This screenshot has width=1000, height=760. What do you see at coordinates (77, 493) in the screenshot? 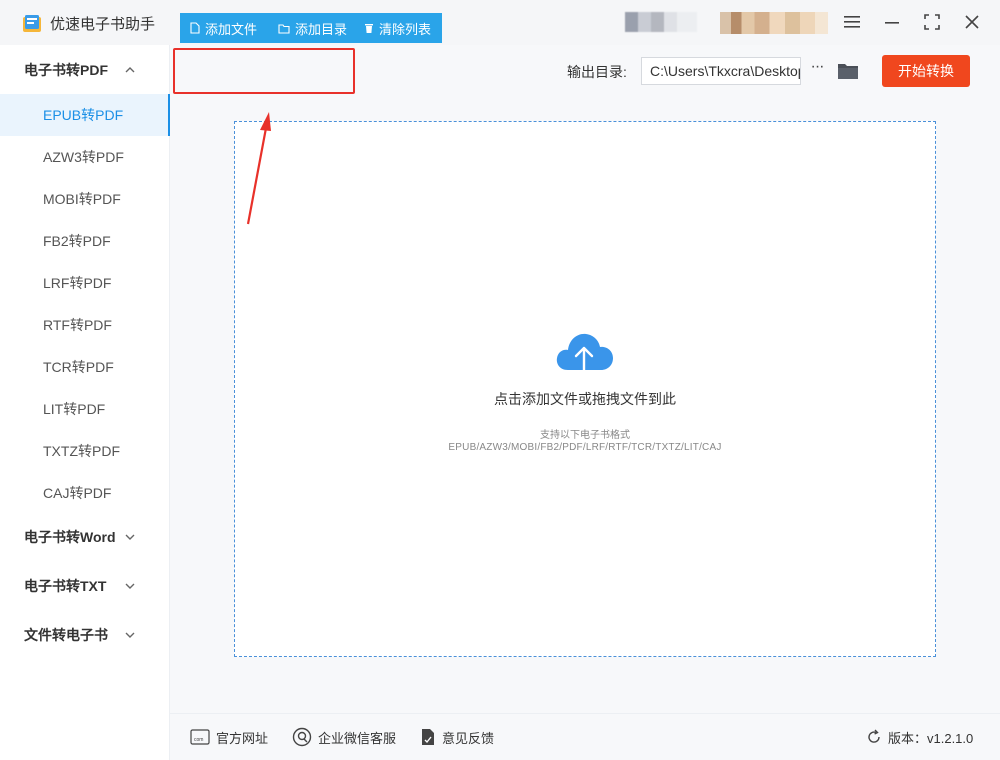
I see `sidebar-item-label: CAJ转PDF` at bounding box center [77, 493].